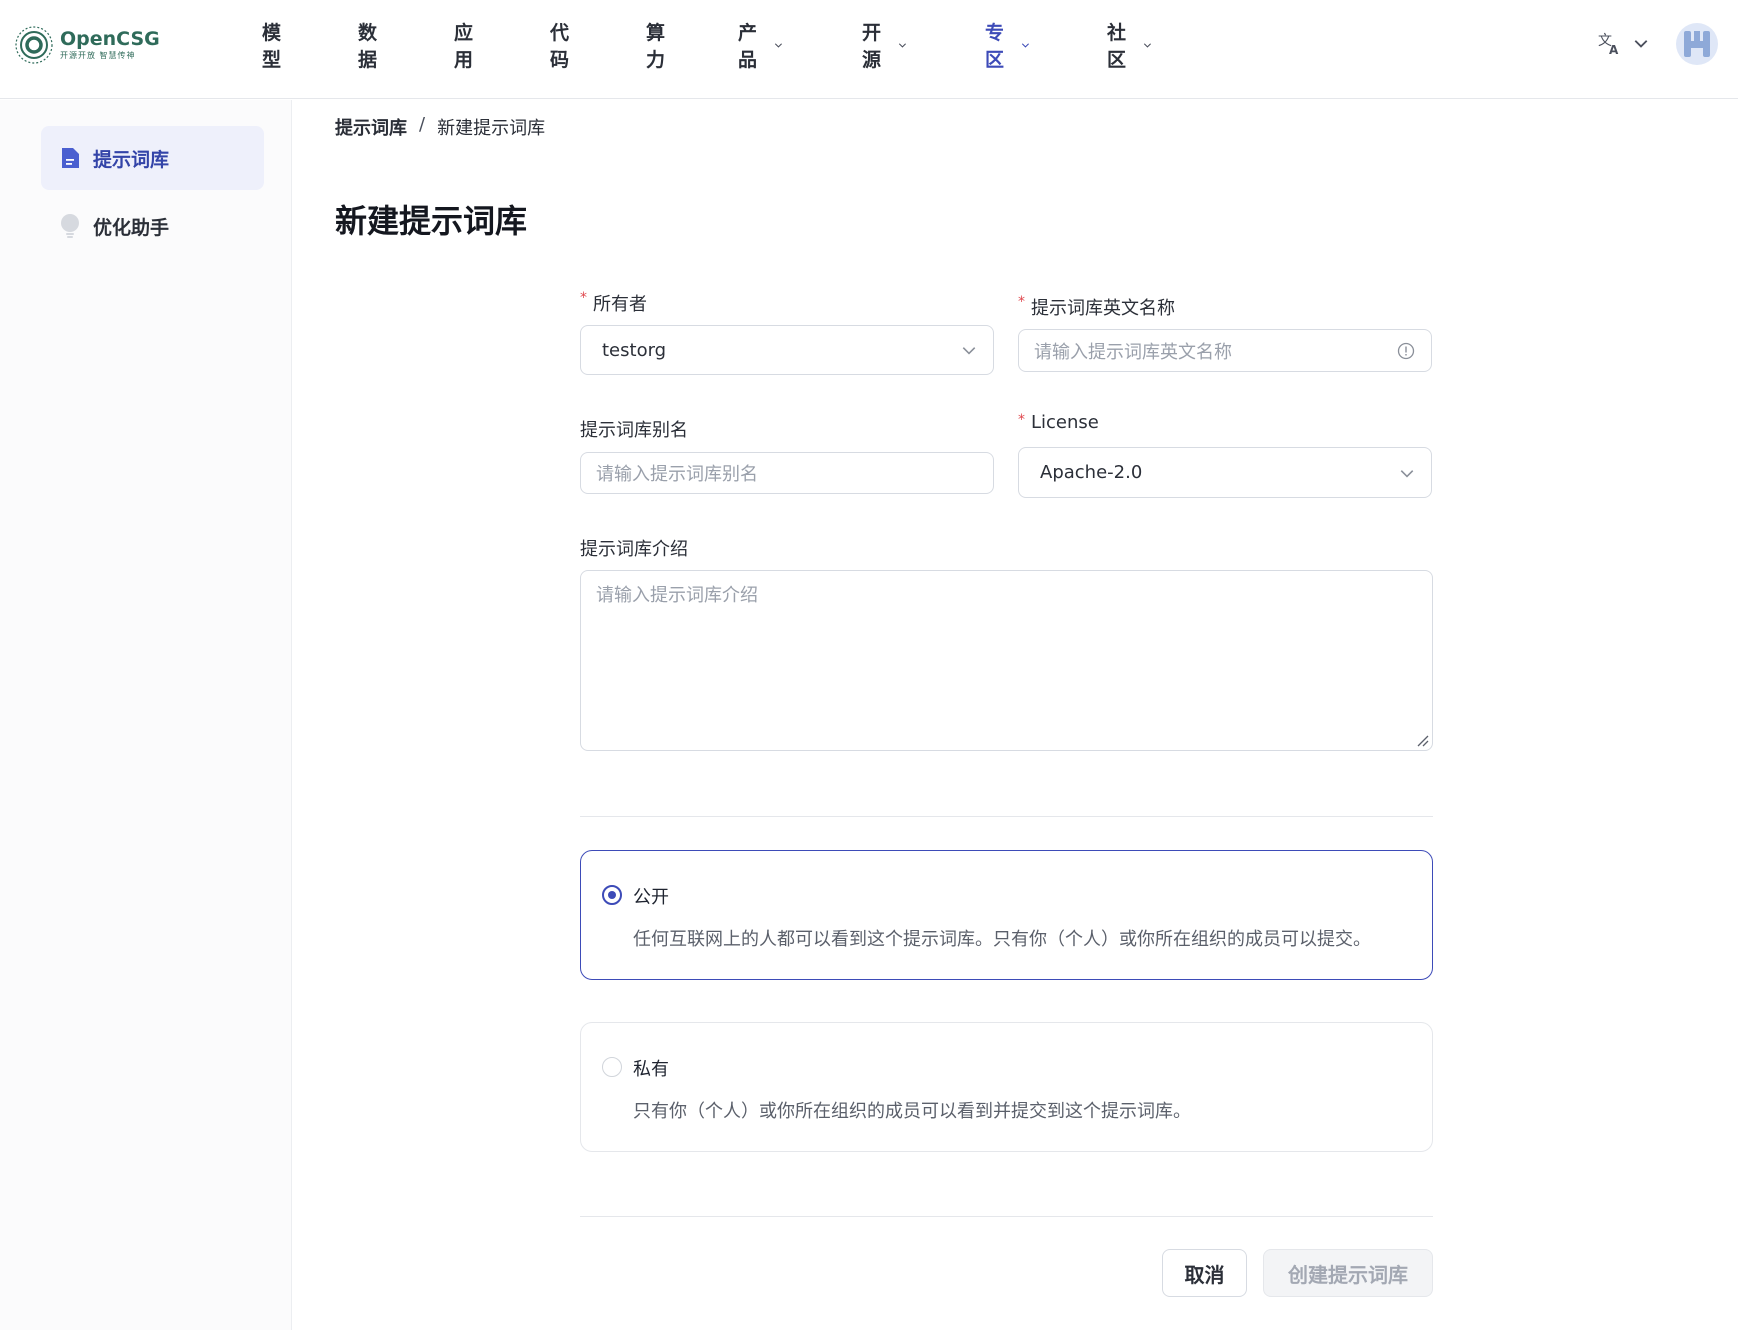 The image size is (1738, 1330). Describe the element at coordinates (34, 45) in the screenshot. I see `logo-mark-icon` at that location.